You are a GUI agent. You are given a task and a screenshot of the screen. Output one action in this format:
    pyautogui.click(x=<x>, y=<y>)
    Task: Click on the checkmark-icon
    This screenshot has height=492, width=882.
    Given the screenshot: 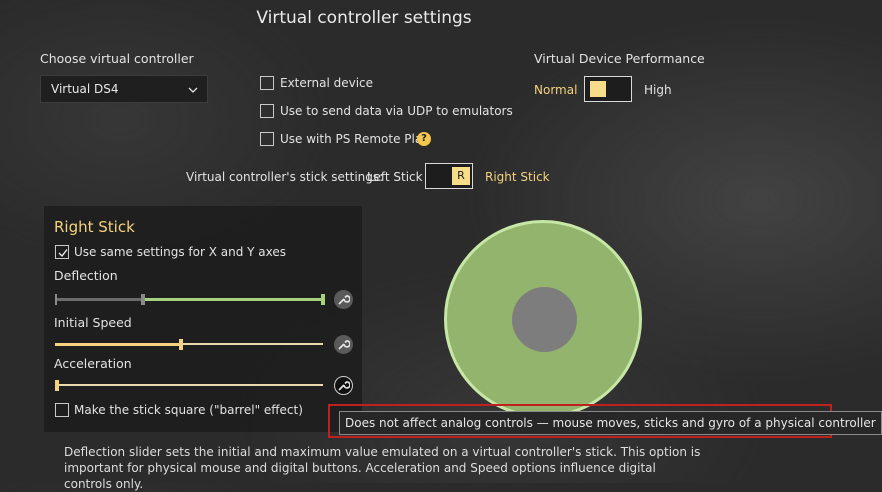 What is the action you would take?
    pyautogui.click(x=63, y=253)
    